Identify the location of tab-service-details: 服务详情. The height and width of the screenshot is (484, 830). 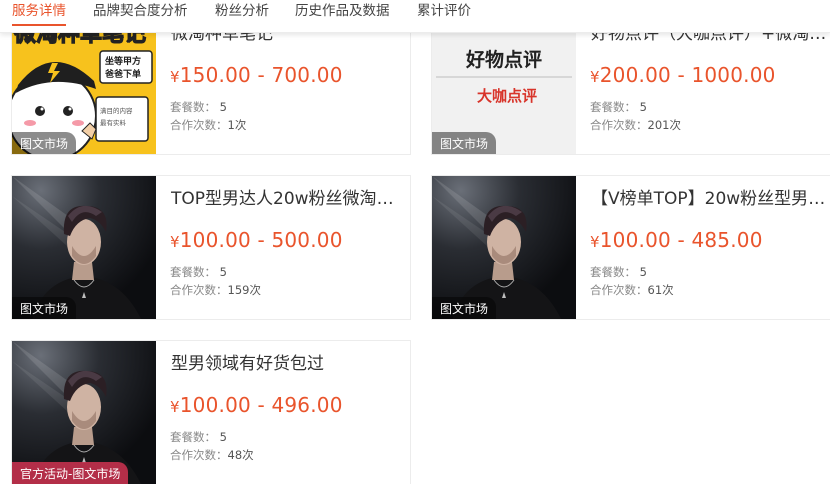
(39, 13).